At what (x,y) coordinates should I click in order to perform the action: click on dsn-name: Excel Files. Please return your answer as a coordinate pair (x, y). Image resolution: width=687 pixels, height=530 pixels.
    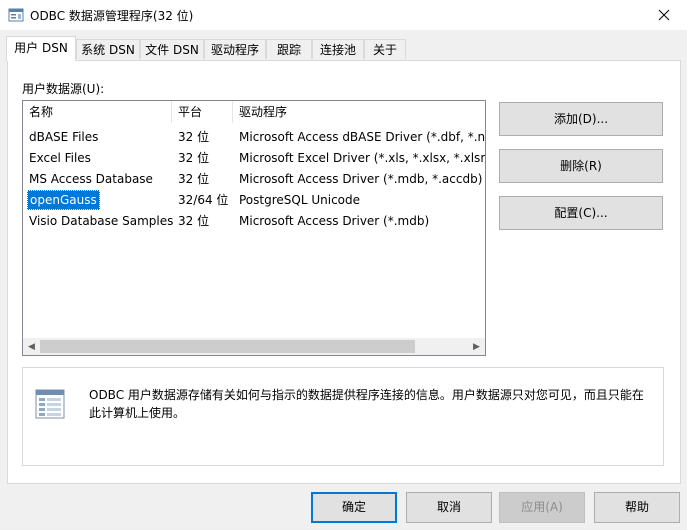
    Looking at the image, I should click on (60, 158).